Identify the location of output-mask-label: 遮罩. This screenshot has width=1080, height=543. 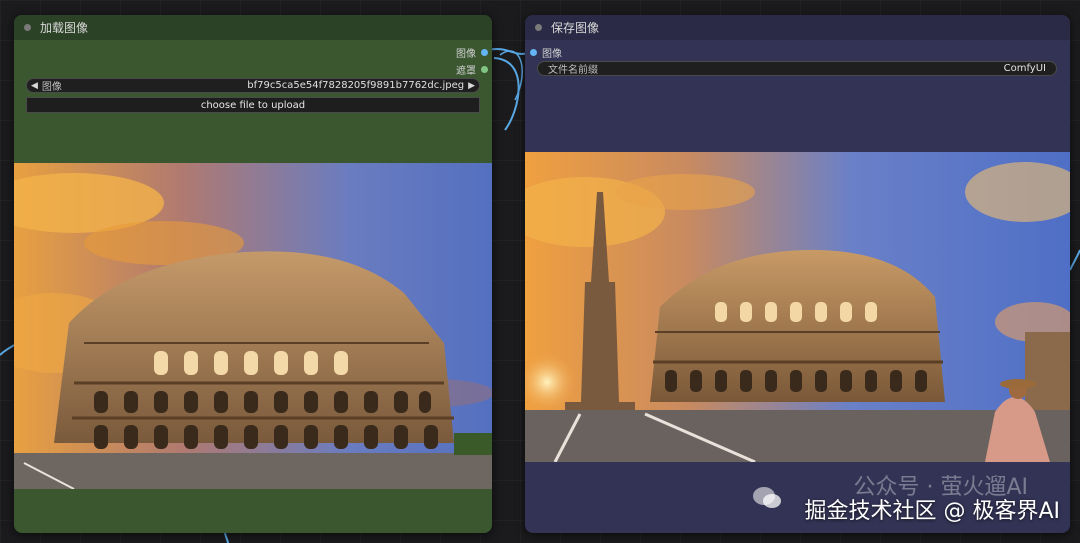
(466, 71).